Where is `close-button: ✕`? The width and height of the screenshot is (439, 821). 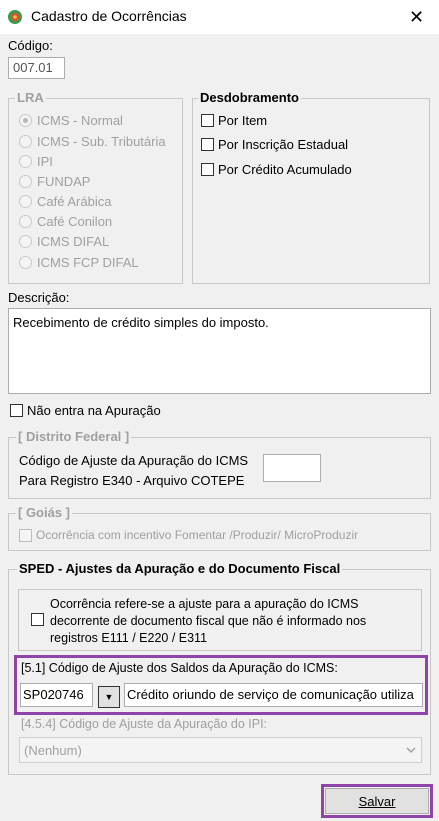 close-button: ✕ is located at coordinates (416, 17).